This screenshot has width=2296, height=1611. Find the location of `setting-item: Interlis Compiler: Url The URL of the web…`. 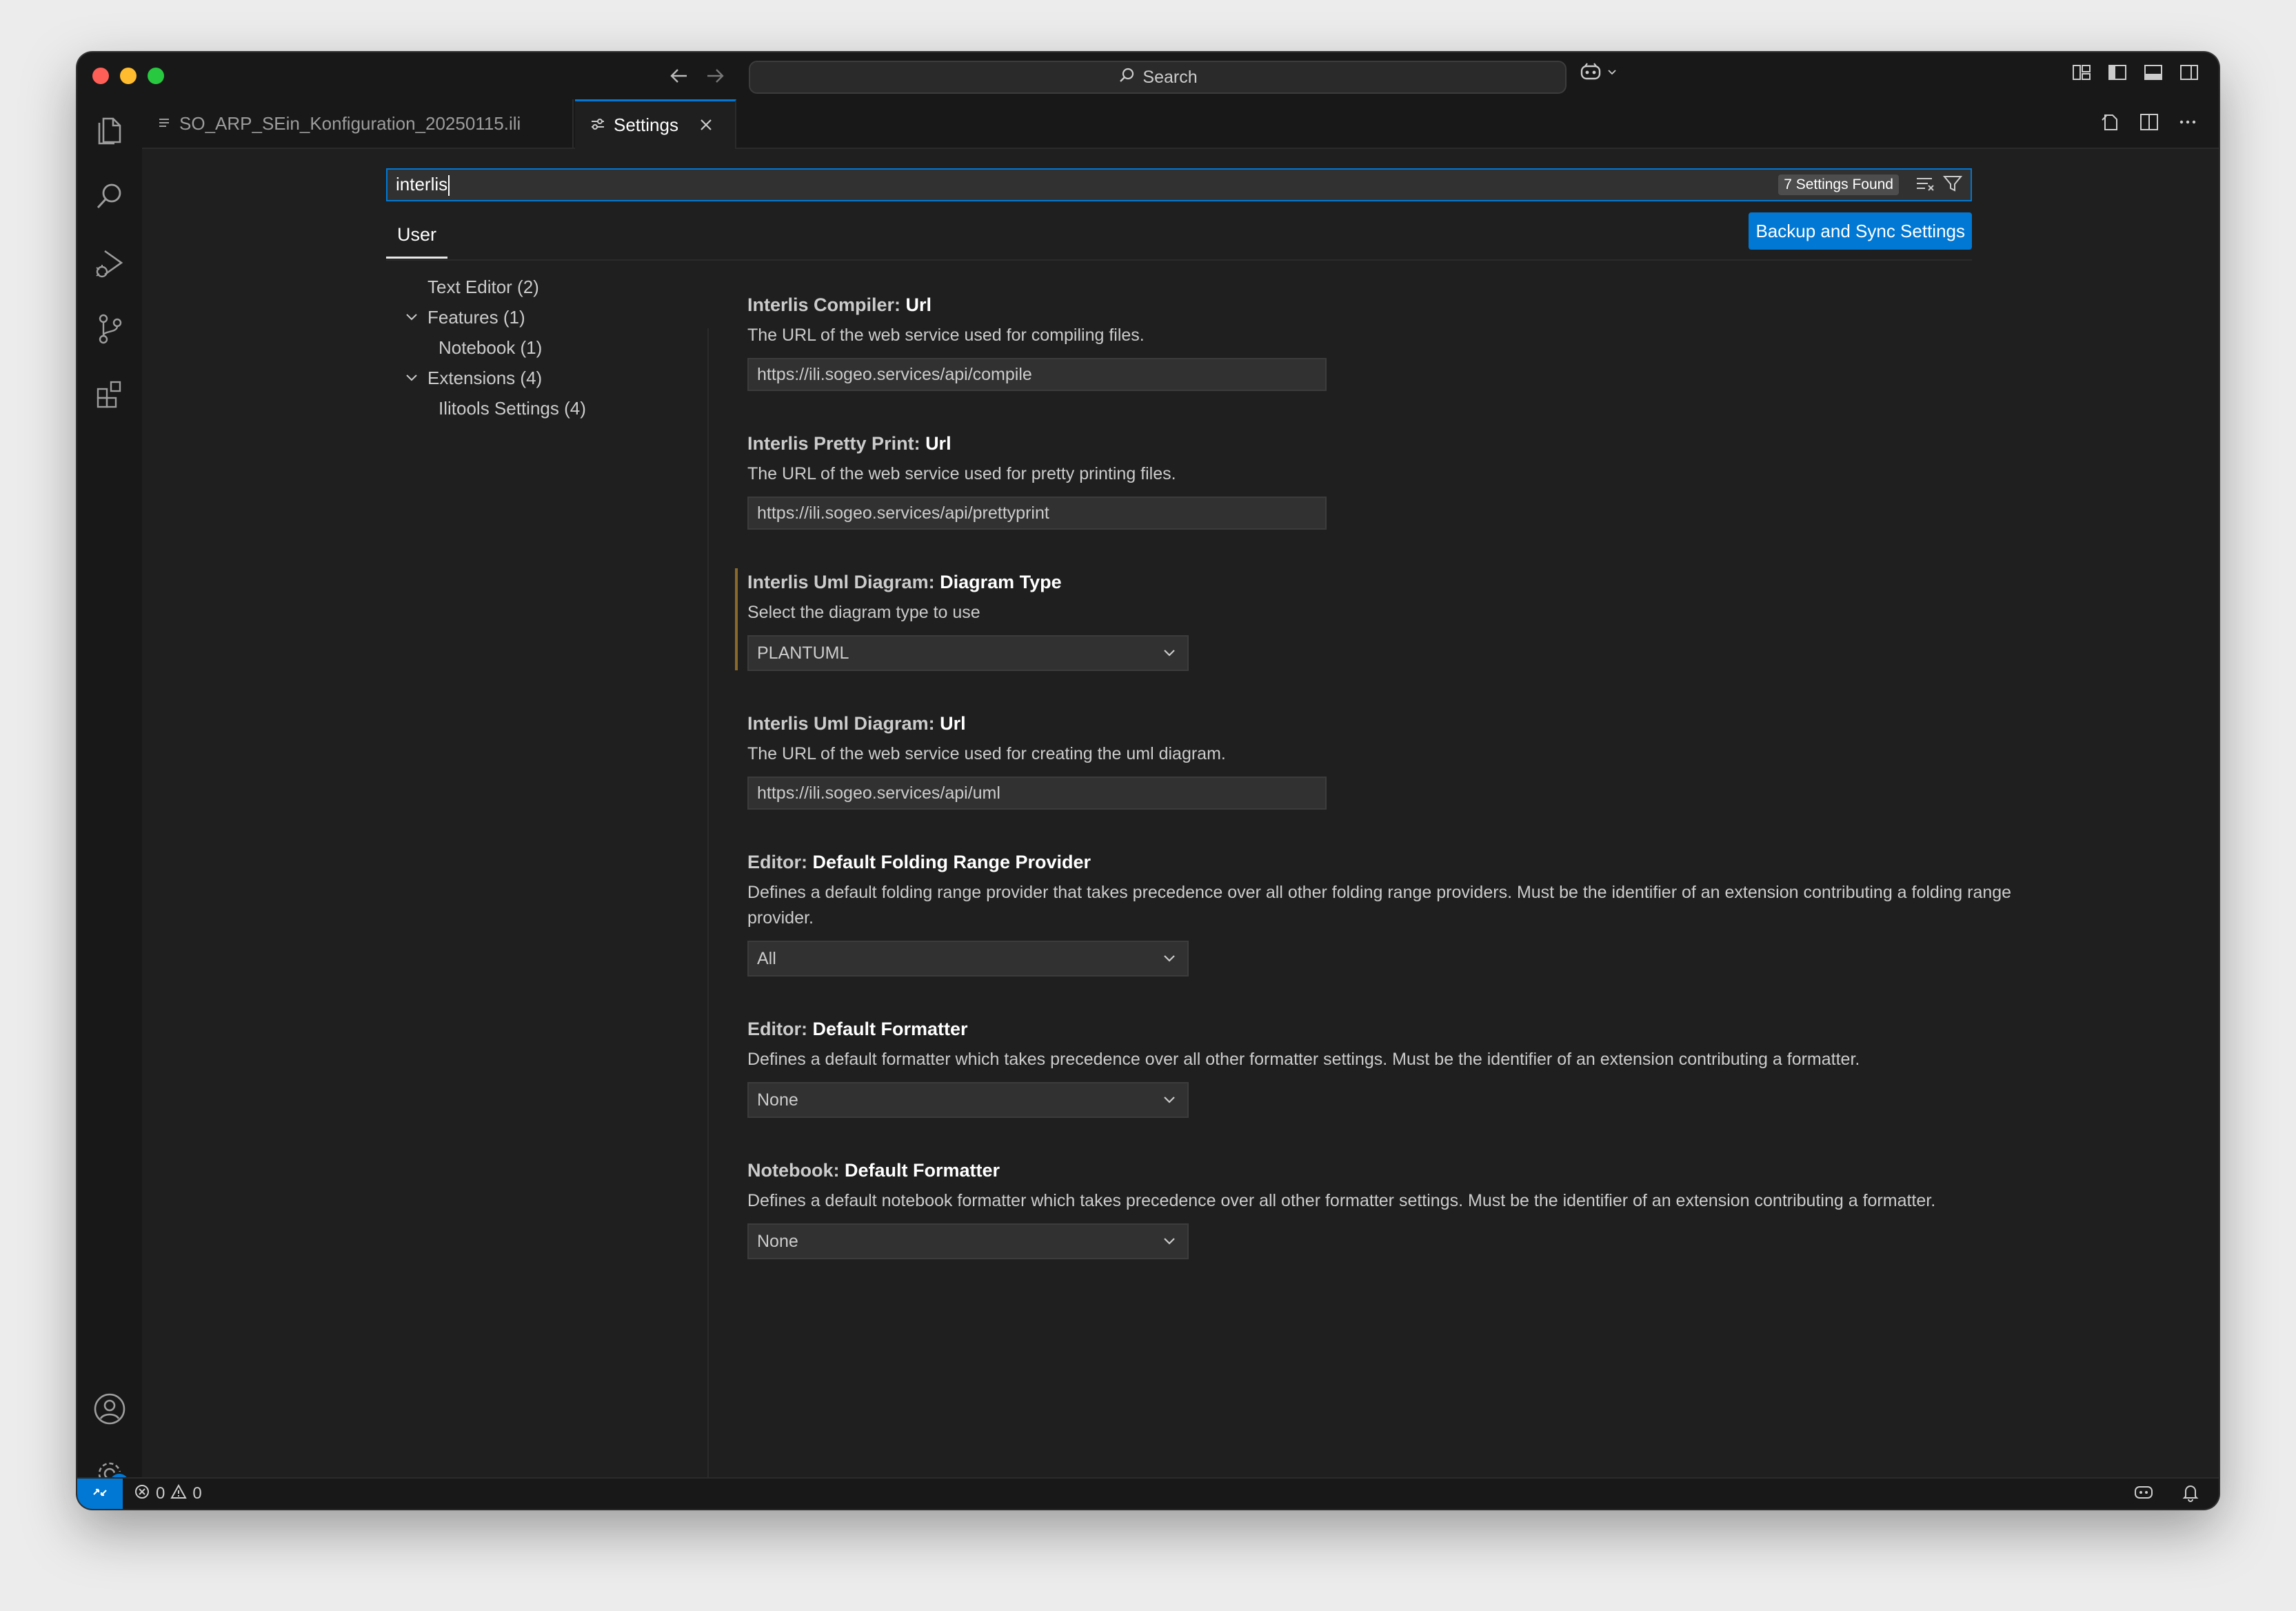

setting-item: Interlis Compiler: Url The URL of the web… is located at coordinates (1419, 341).